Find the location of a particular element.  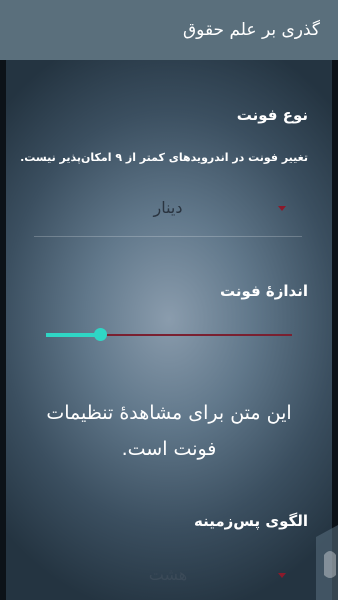

app-title: گذری بر علم حقوق is located at coordinates (251, 30).